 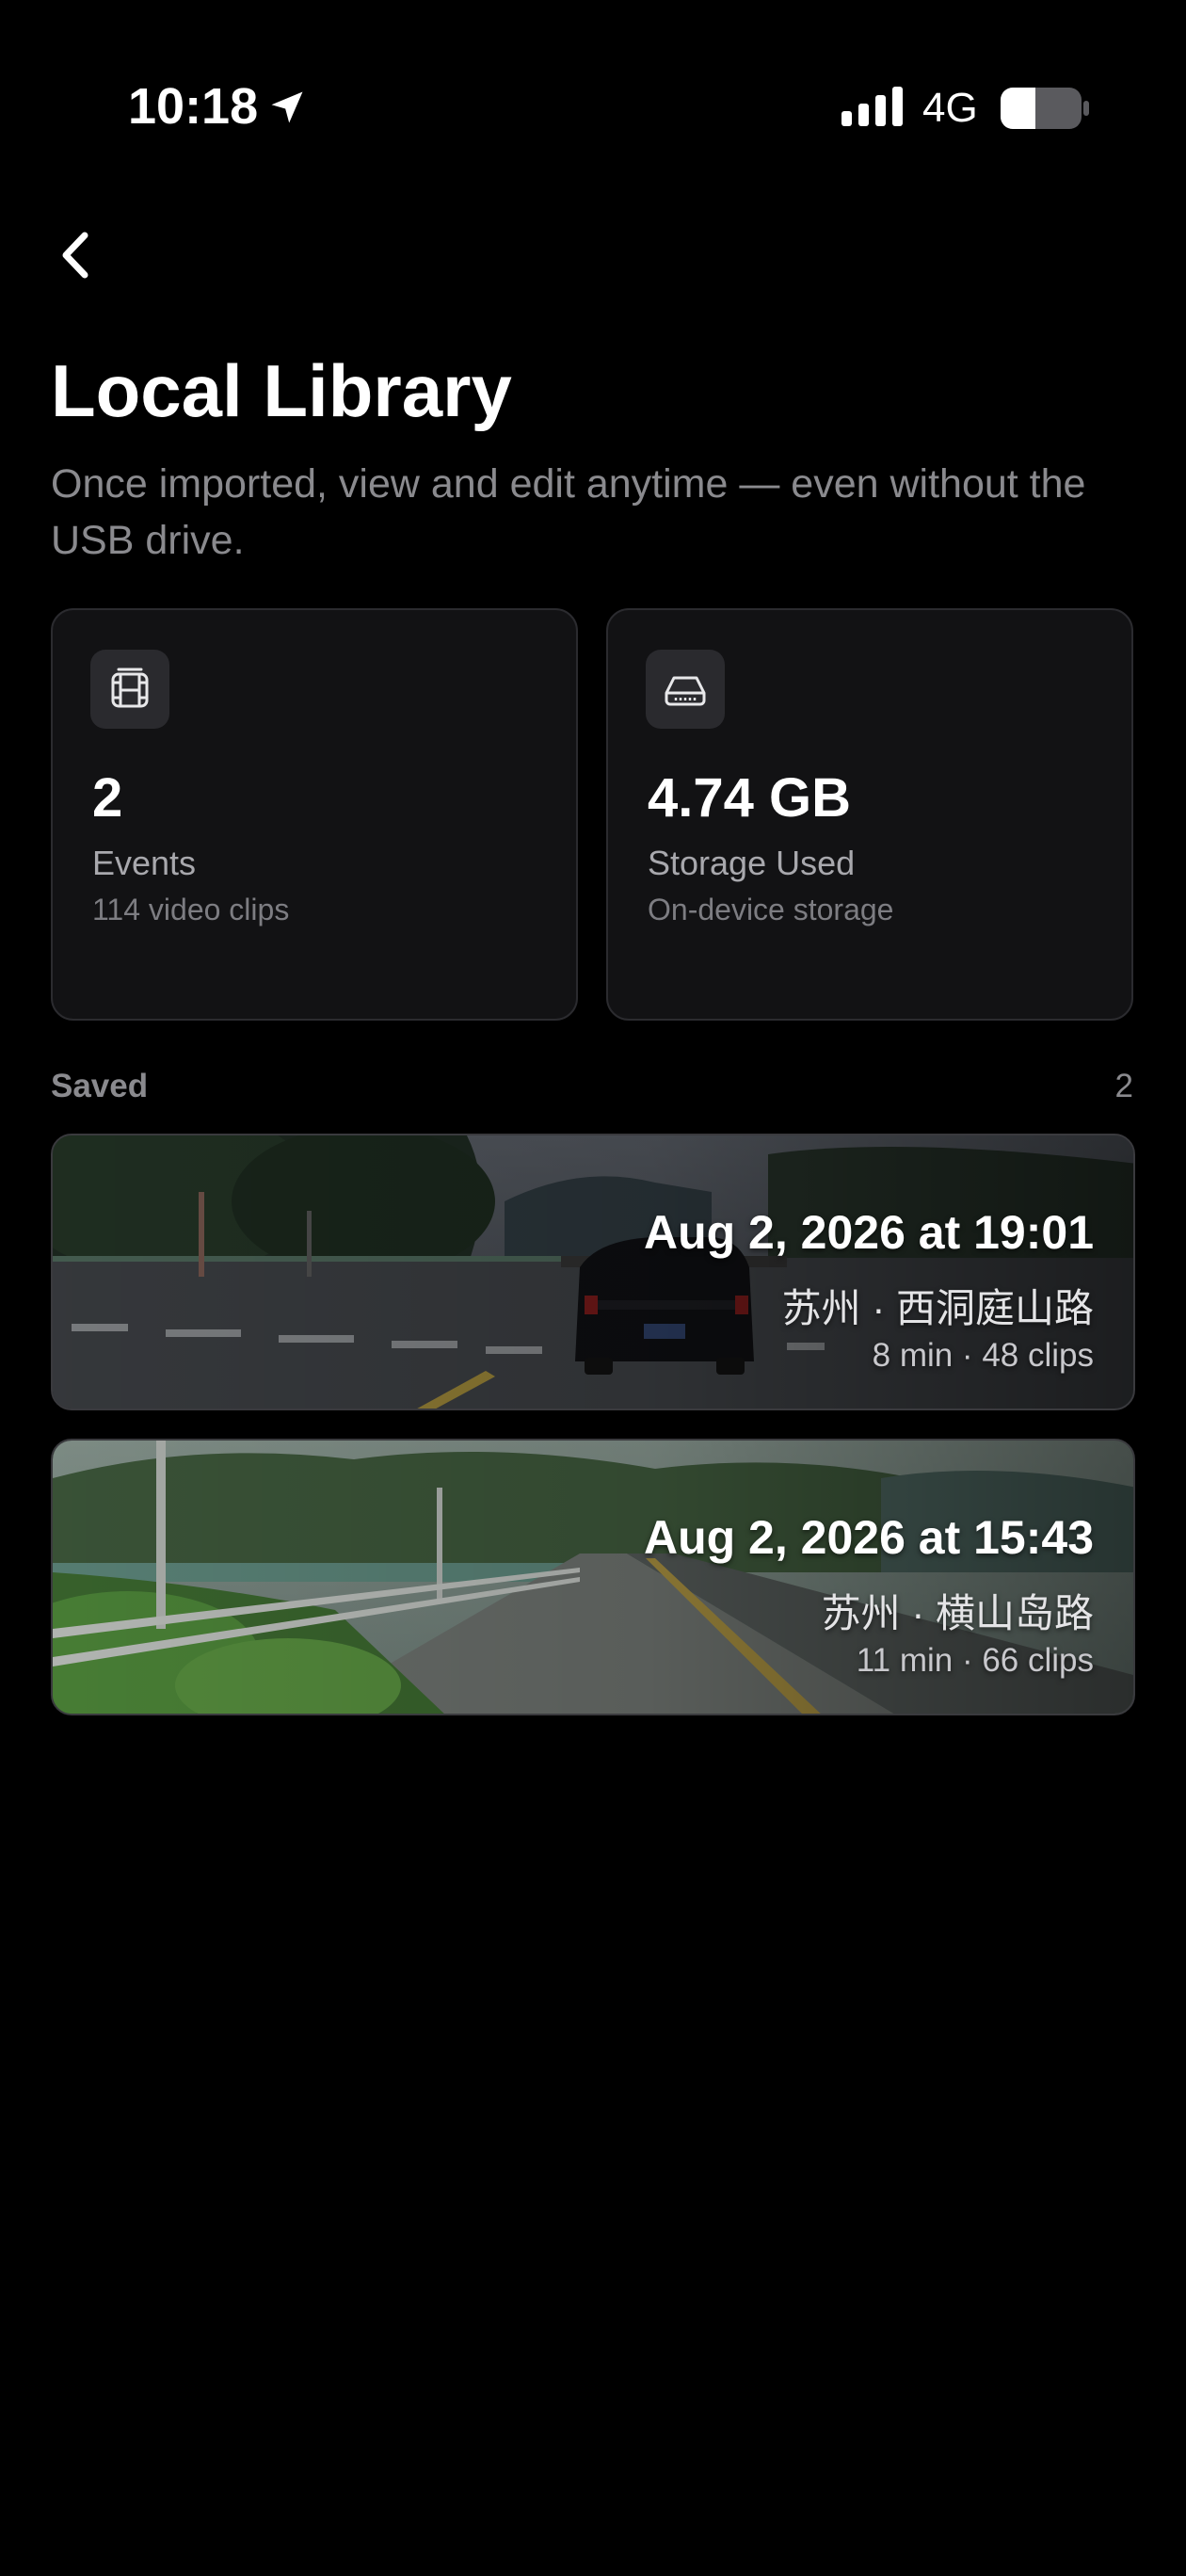 What do you see at coordinates (868, 1537) in the screenshot?
I see `event-title: Aug 2, 2026 at 15:43` at bounding box center [868, 1537].